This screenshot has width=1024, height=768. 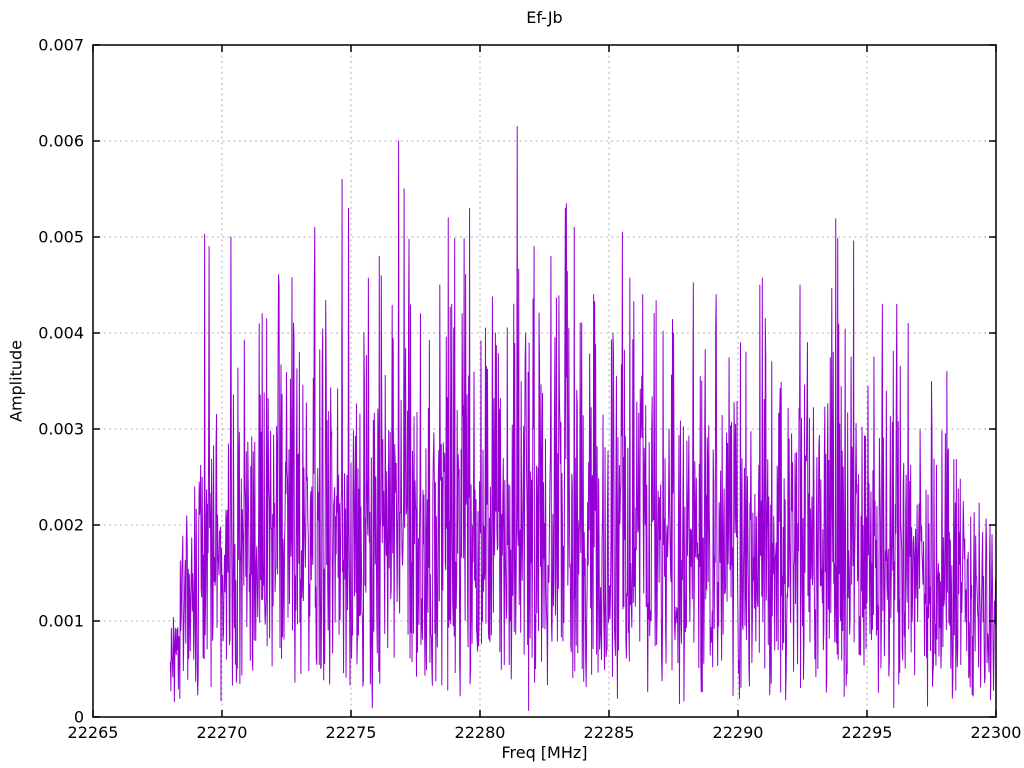 What do you see at coordinates (609, 732) in the screenshot?
I see `x-tick-label: 22285` at bounding box center [609, 732].